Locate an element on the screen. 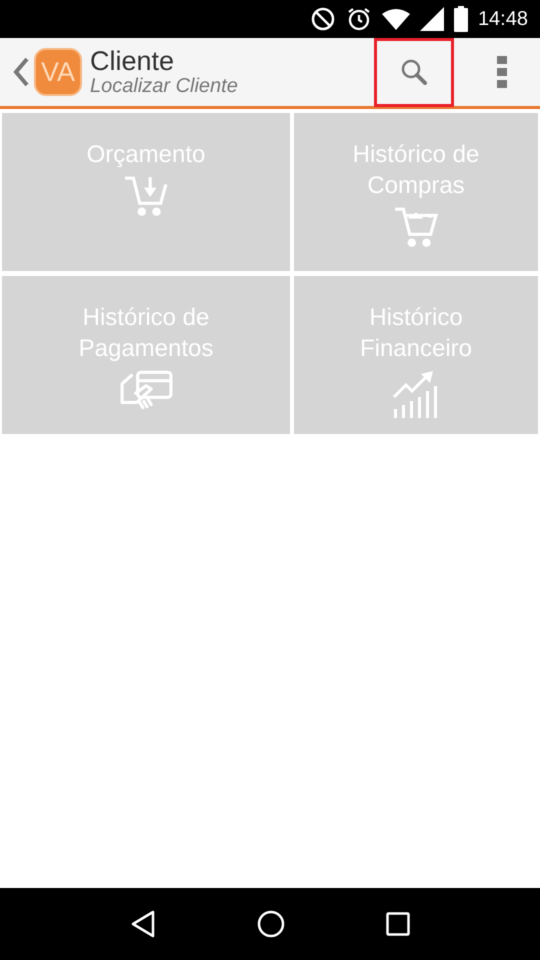 This screenshot has width=540, height=960. app-logo: VA is located at coordinates (58, 72).